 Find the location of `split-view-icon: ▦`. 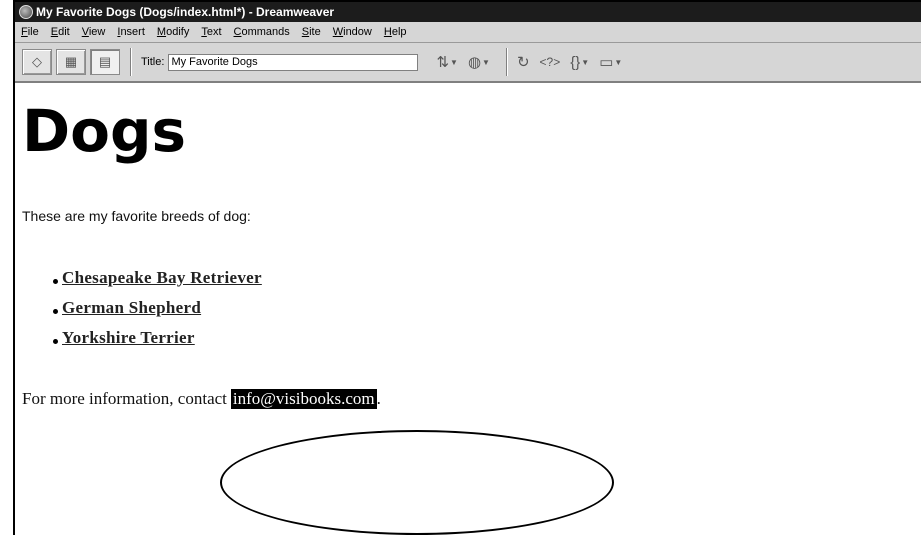

split-view-icon: ▦ is located at coordinates (71, 61).